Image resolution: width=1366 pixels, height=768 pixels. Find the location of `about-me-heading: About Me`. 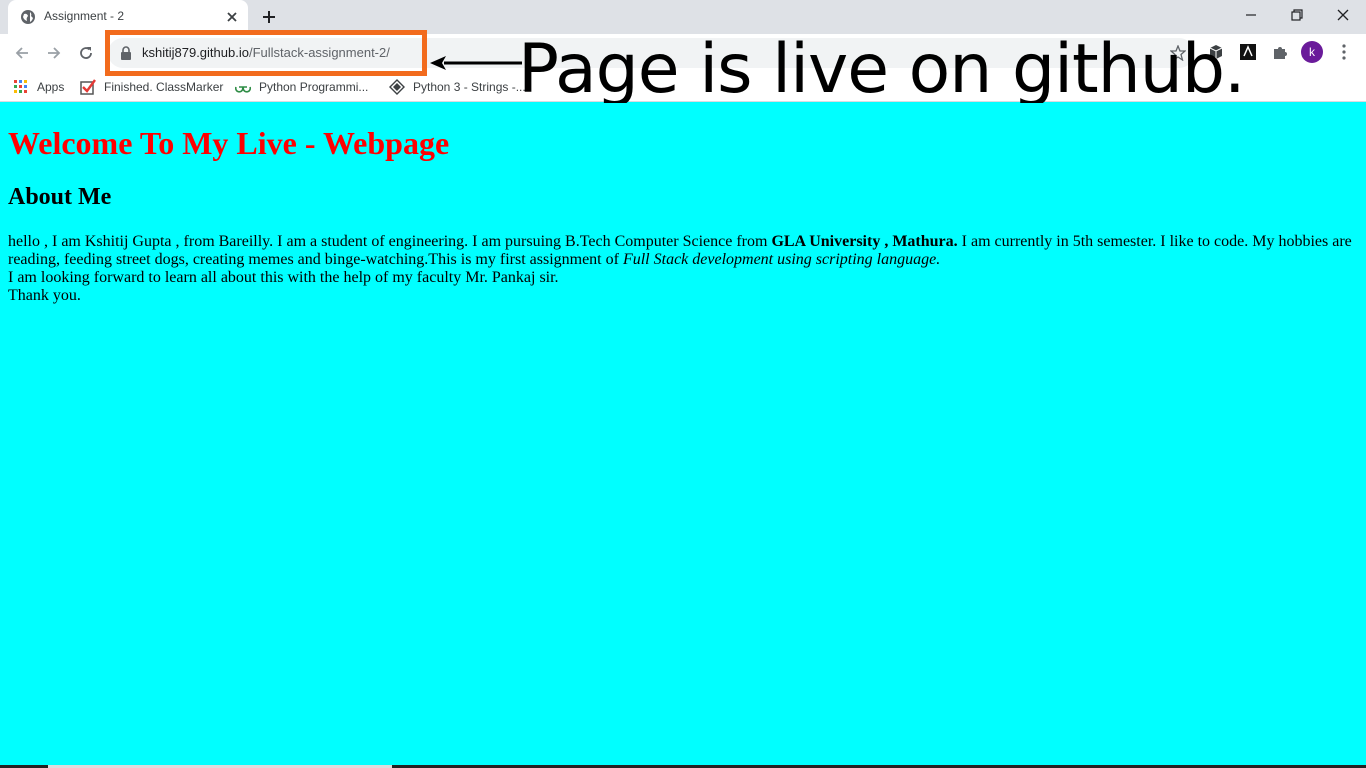

about-me-heading: About Me is located at coordinates (60, 197).